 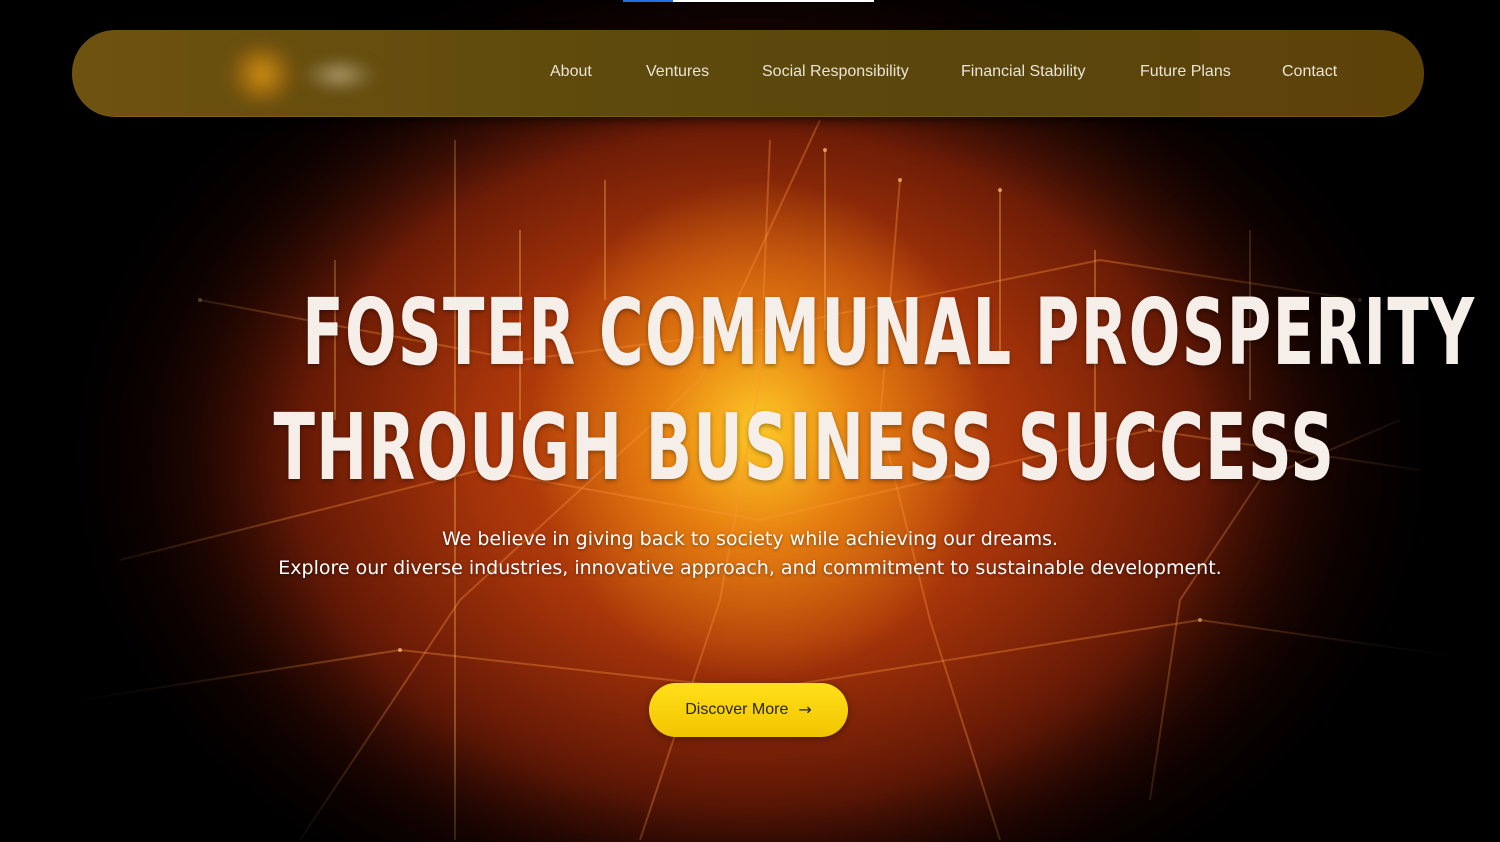 What do you see at coordinates (1185, 72) in the screenshot?
I see `nav-link-future-plans: Future Plans` at bounding box center [1185, 72].